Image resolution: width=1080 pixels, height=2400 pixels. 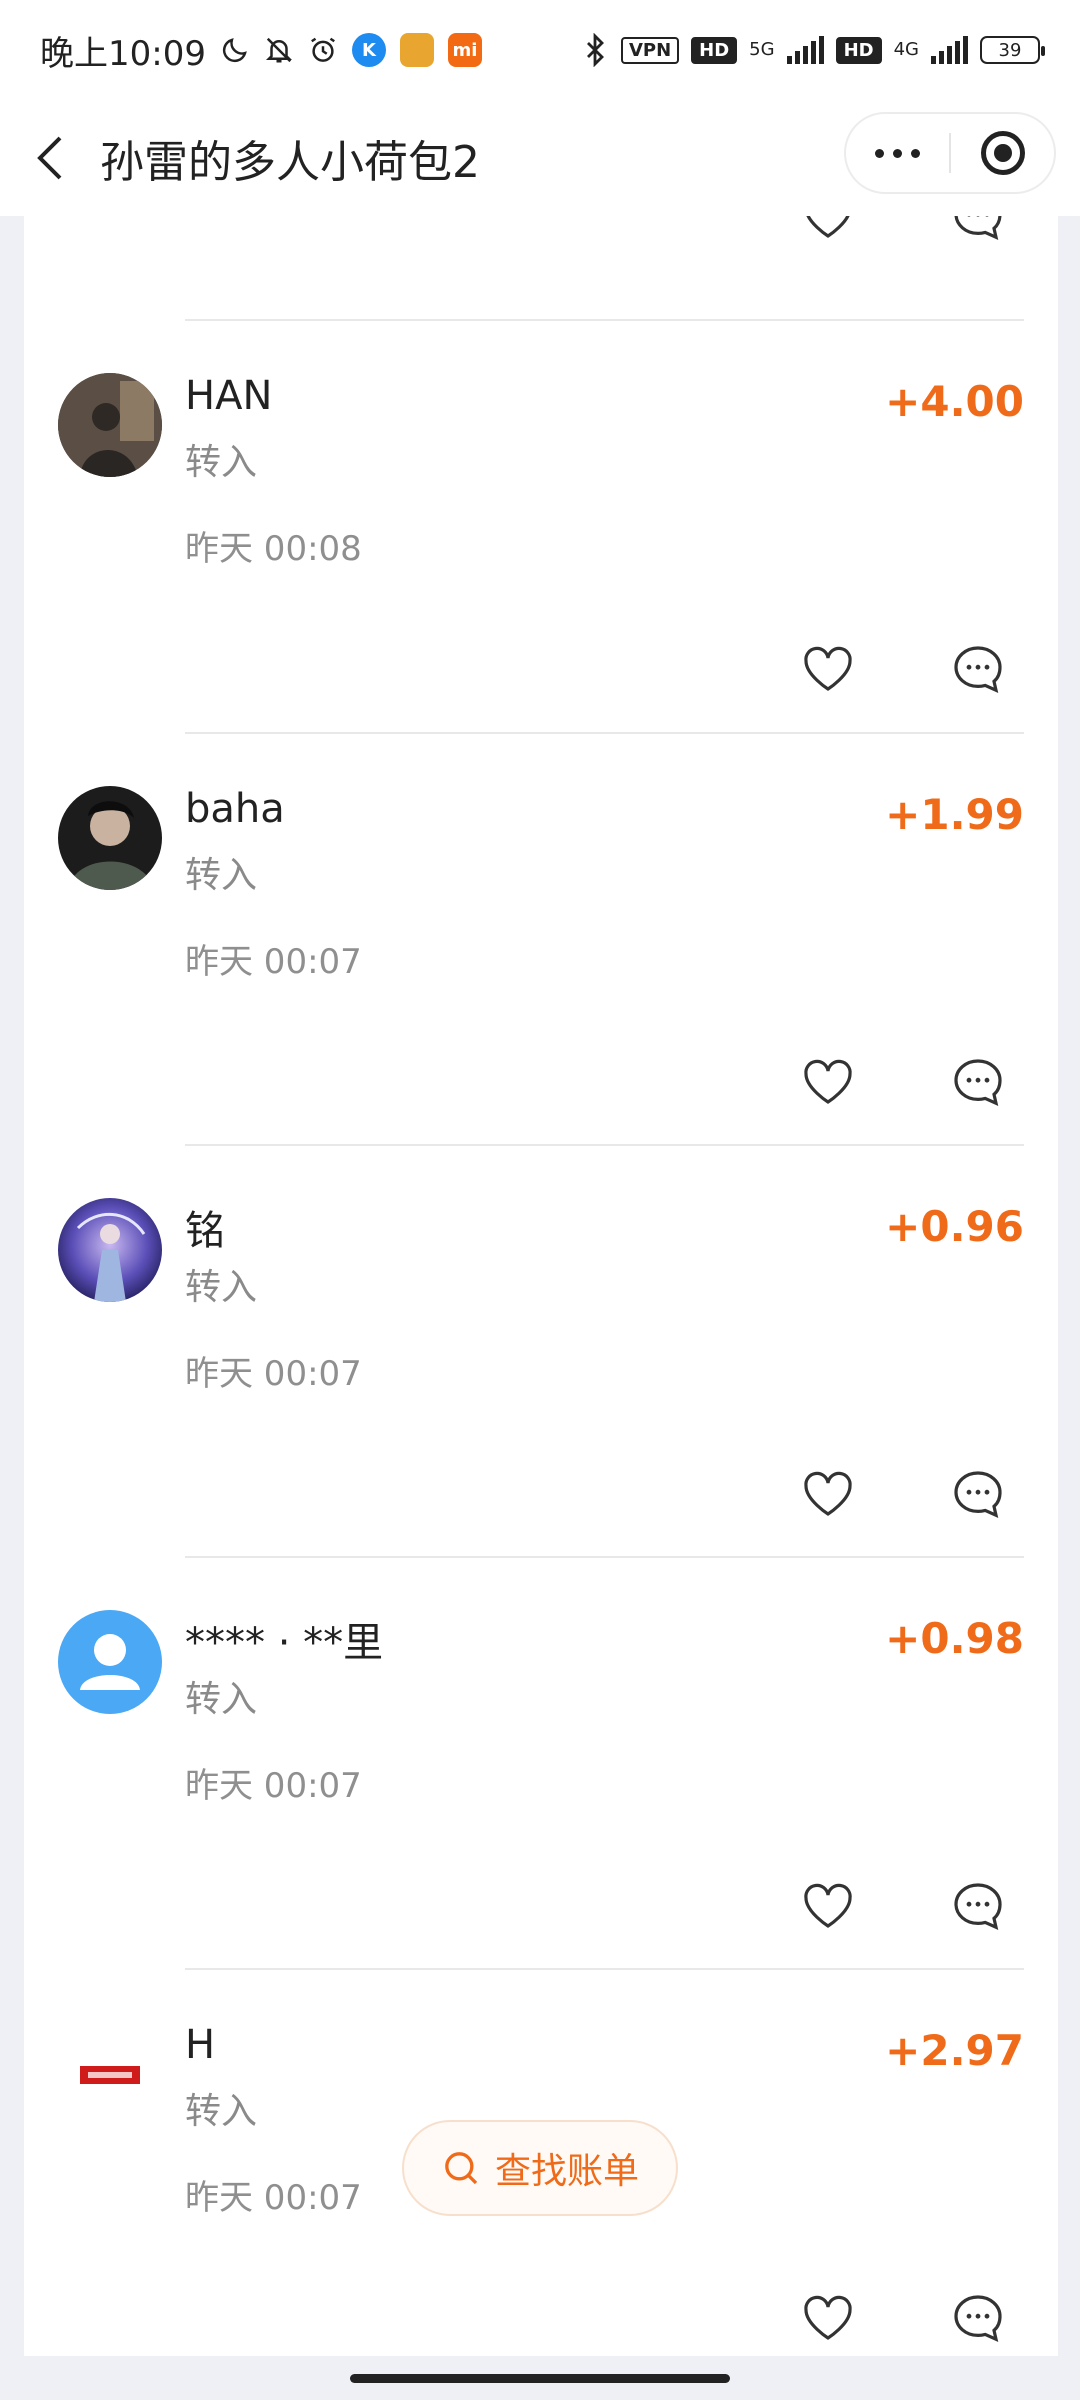 I want to click on status-right: VPN HD 5G HD 4G 39, so click(x=813, y=50).